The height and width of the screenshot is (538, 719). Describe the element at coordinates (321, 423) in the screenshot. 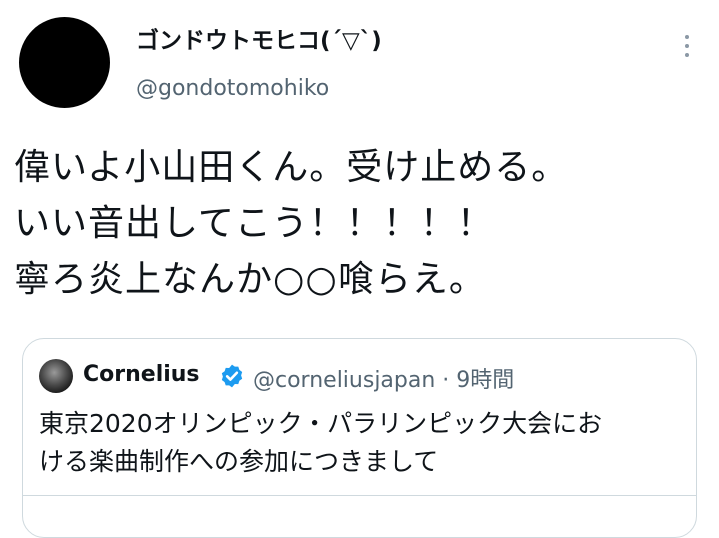

I see `quoted-text-line: 東京2020オリンピック・パラリンピック大会にお` at that location.